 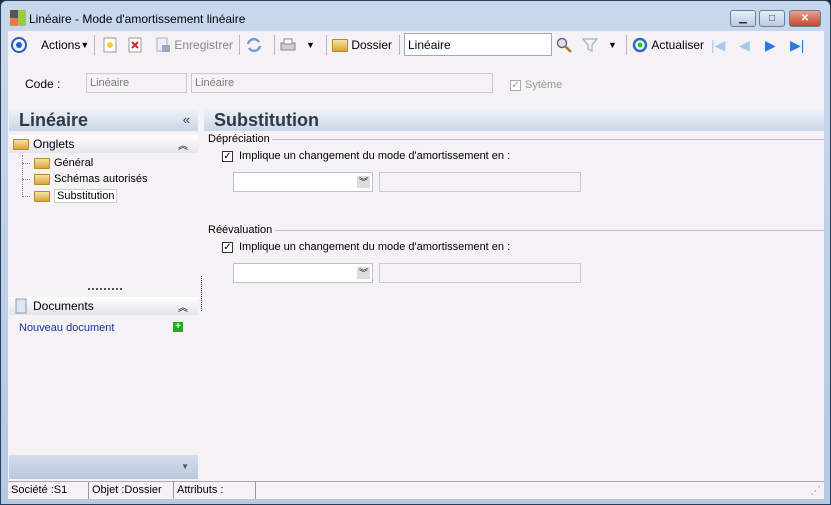 What do you see at coordinates (186, 119) in the screenshot?
I see `collapse-icon: «` at bounding box center [186, 119].